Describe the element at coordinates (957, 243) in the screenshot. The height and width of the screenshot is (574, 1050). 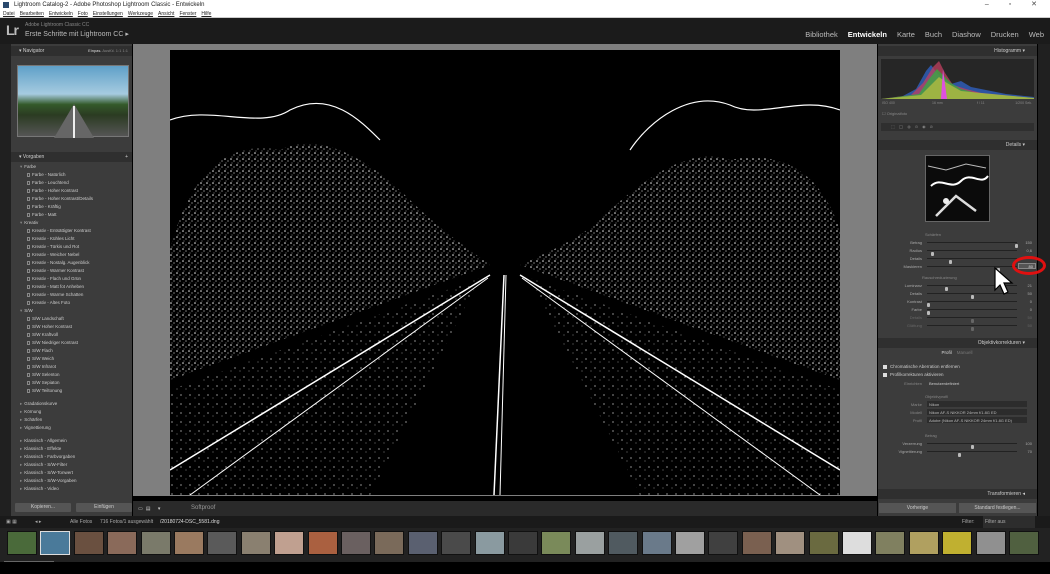
I see `slider-betrag: Betrag 150` at that location.